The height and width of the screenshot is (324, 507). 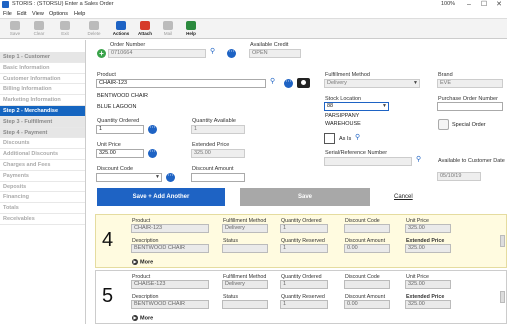 I want to click on chevron-down-icon: ▼, so click(x=415, y=83).